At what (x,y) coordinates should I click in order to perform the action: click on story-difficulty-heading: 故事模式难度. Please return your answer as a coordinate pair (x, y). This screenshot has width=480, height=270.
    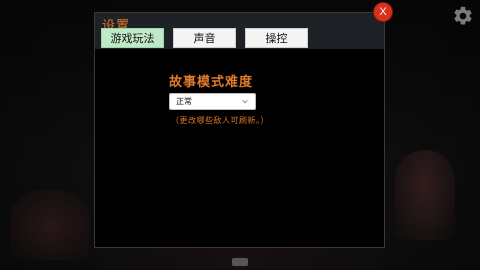
    Looking at the image, I should click on (211, 82).